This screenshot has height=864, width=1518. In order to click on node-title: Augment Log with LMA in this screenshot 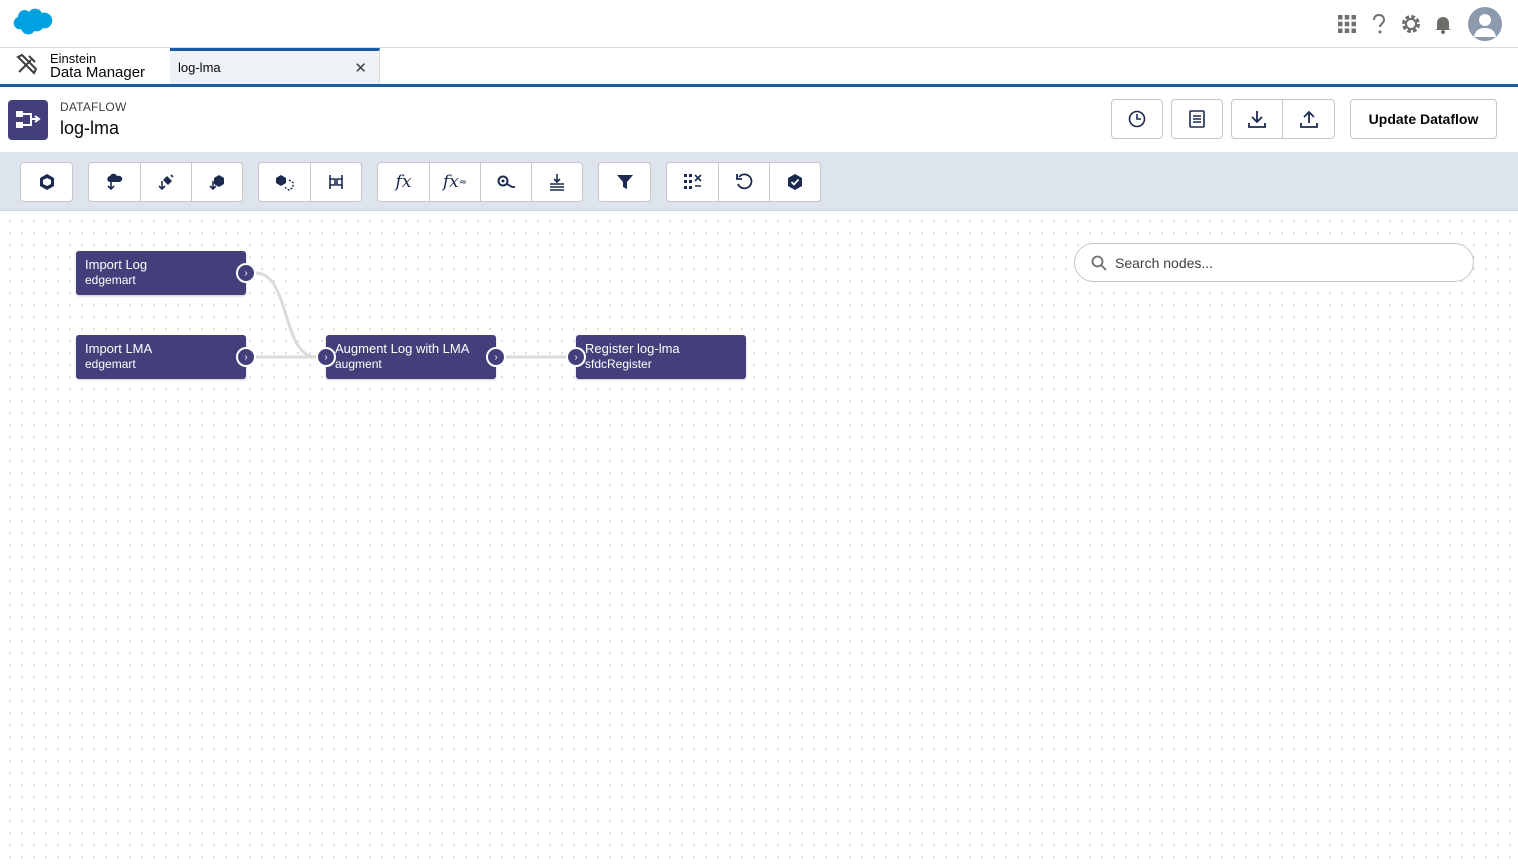, I will do `click(402, 348)`.